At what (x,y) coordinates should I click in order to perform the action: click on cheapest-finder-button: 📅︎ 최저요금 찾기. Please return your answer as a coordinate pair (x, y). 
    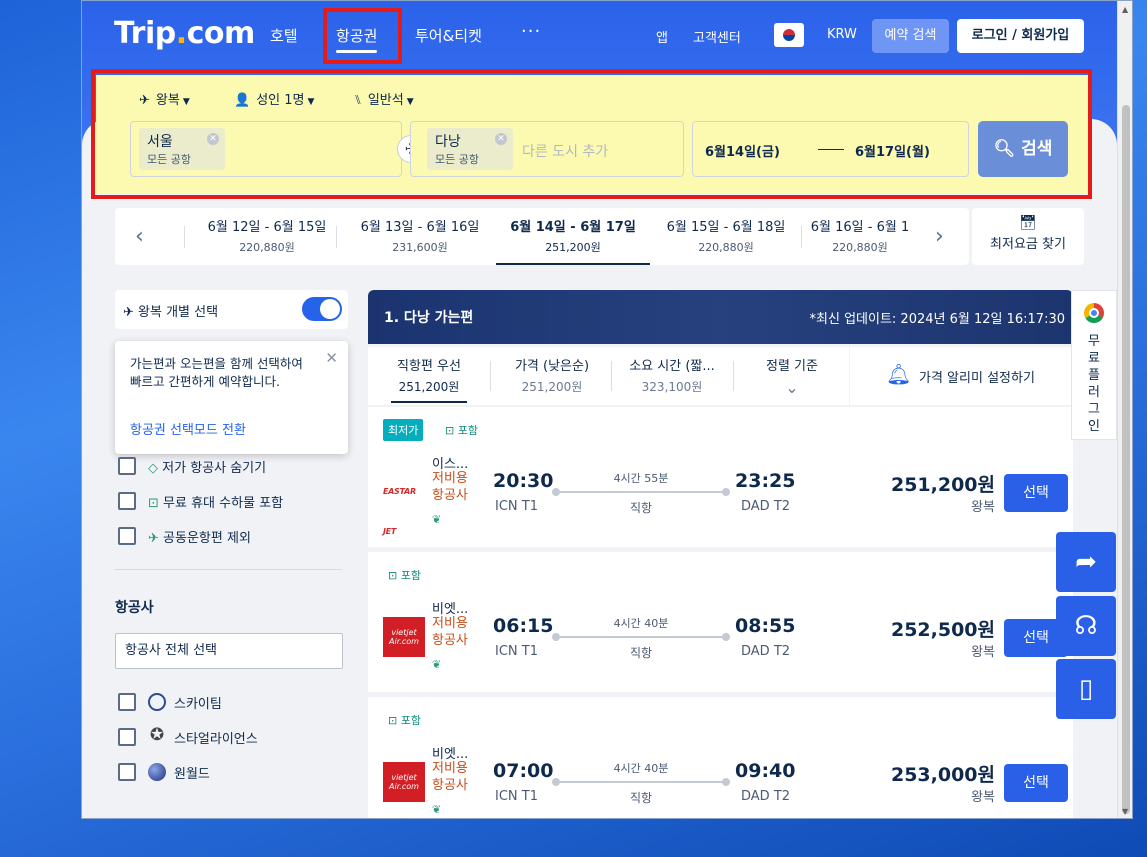
    Looking at the image, I should click on (1028, 236).